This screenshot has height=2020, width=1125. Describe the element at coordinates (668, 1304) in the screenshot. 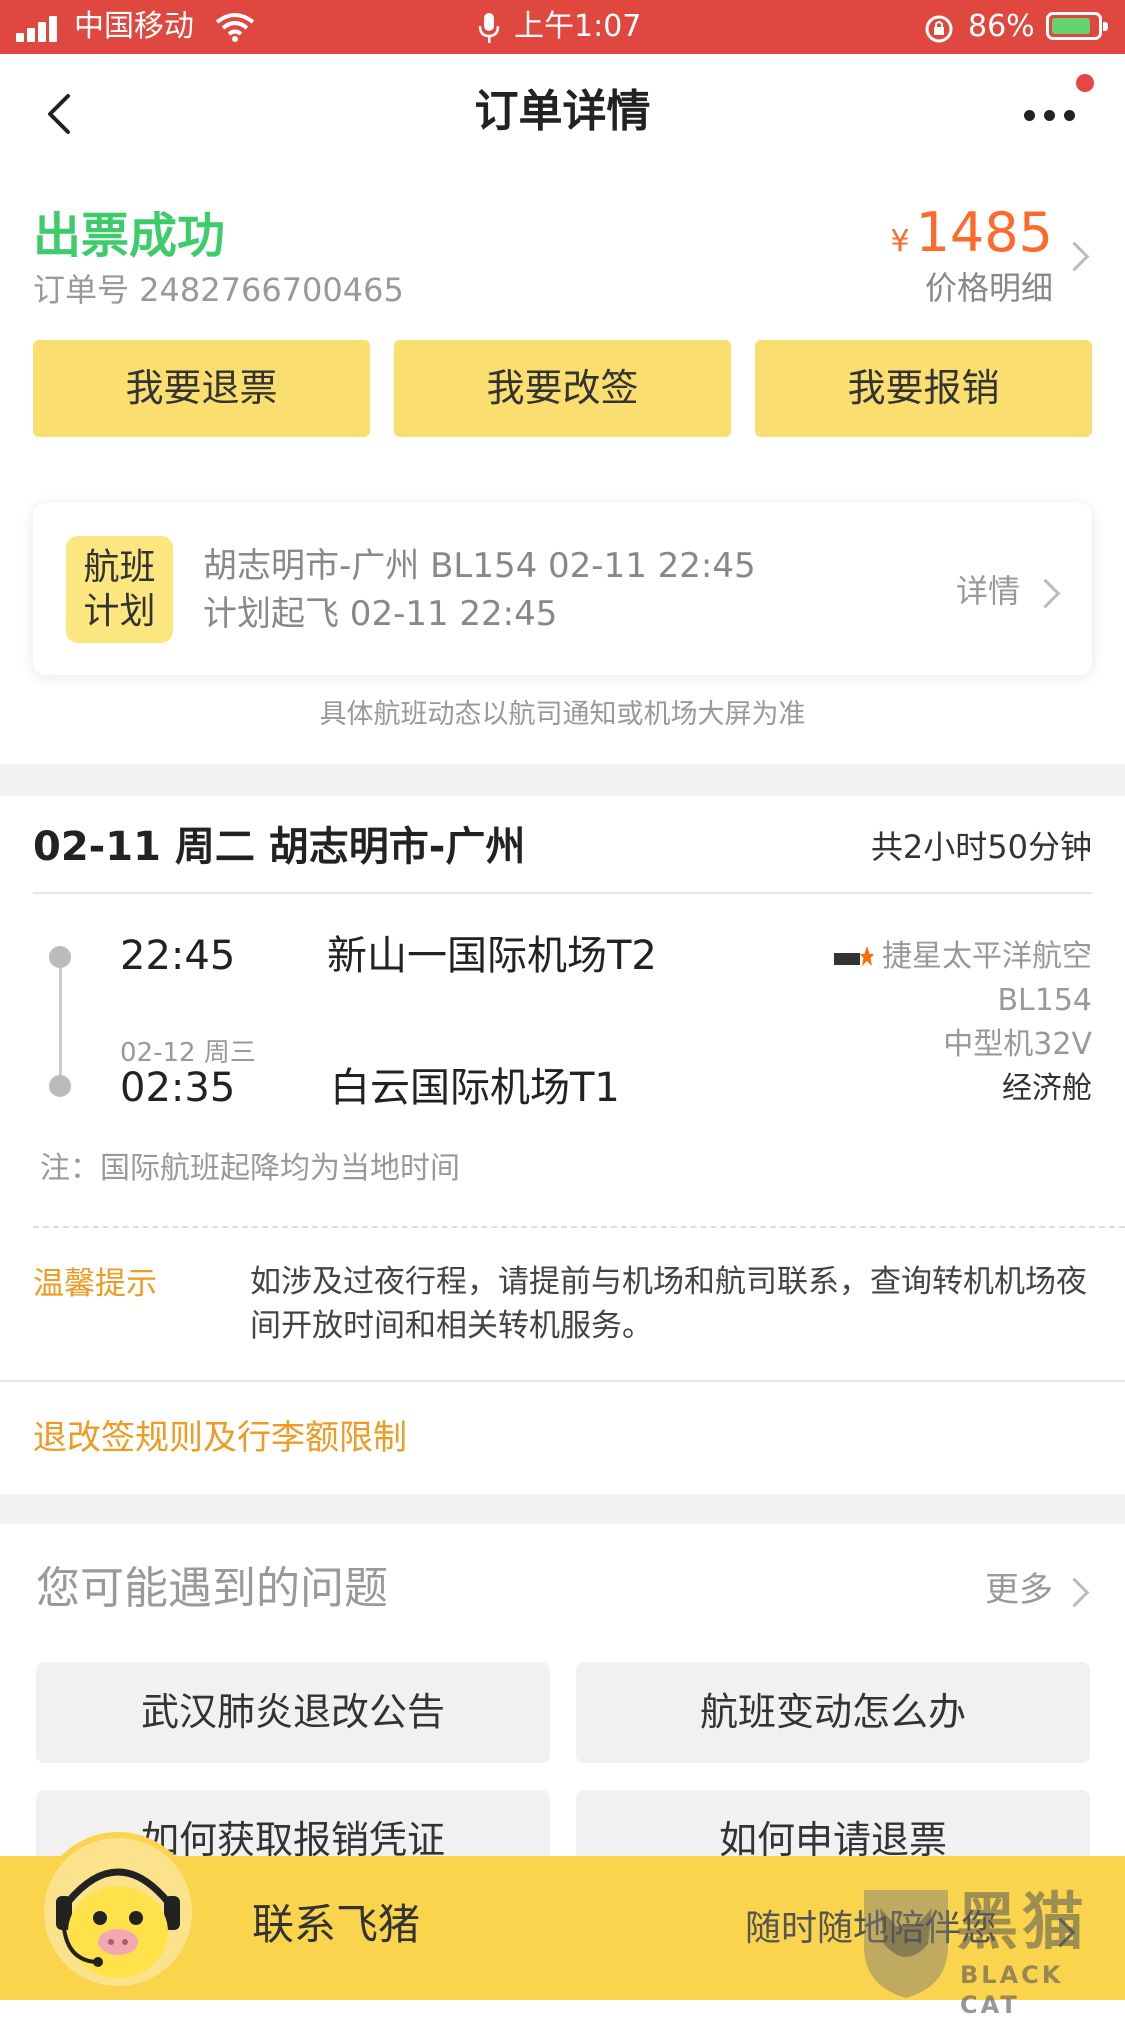

I see `tip-text: 如涉及过夜行程，请提前与机场和航司联系，查询转机机场夜间开放时间和相关转机服务。` at that location.